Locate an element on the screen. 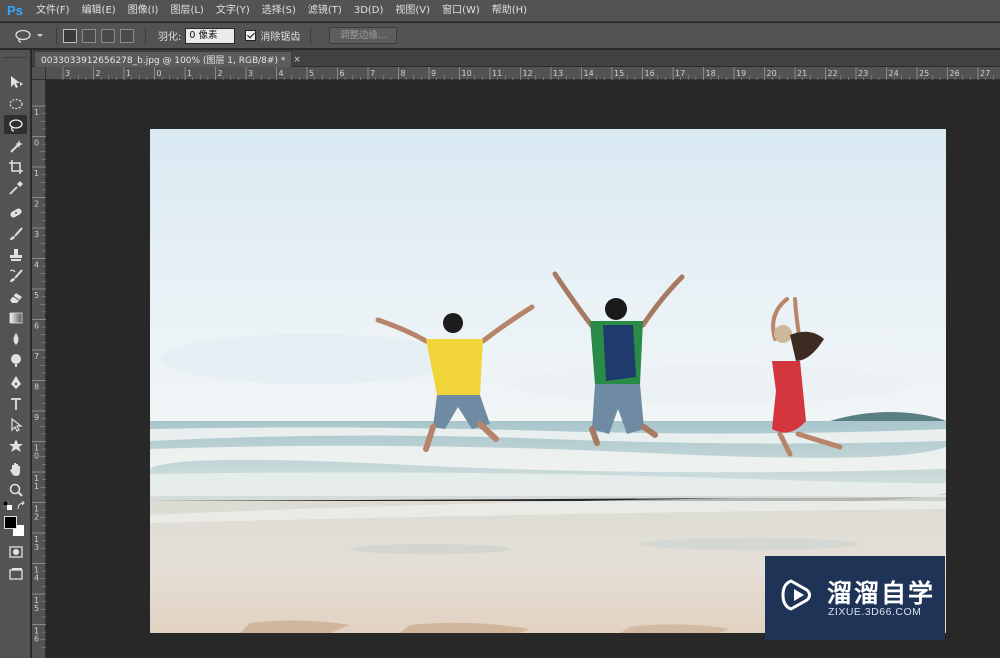  ruler-label: 12 is located at coordinates (528, 73).